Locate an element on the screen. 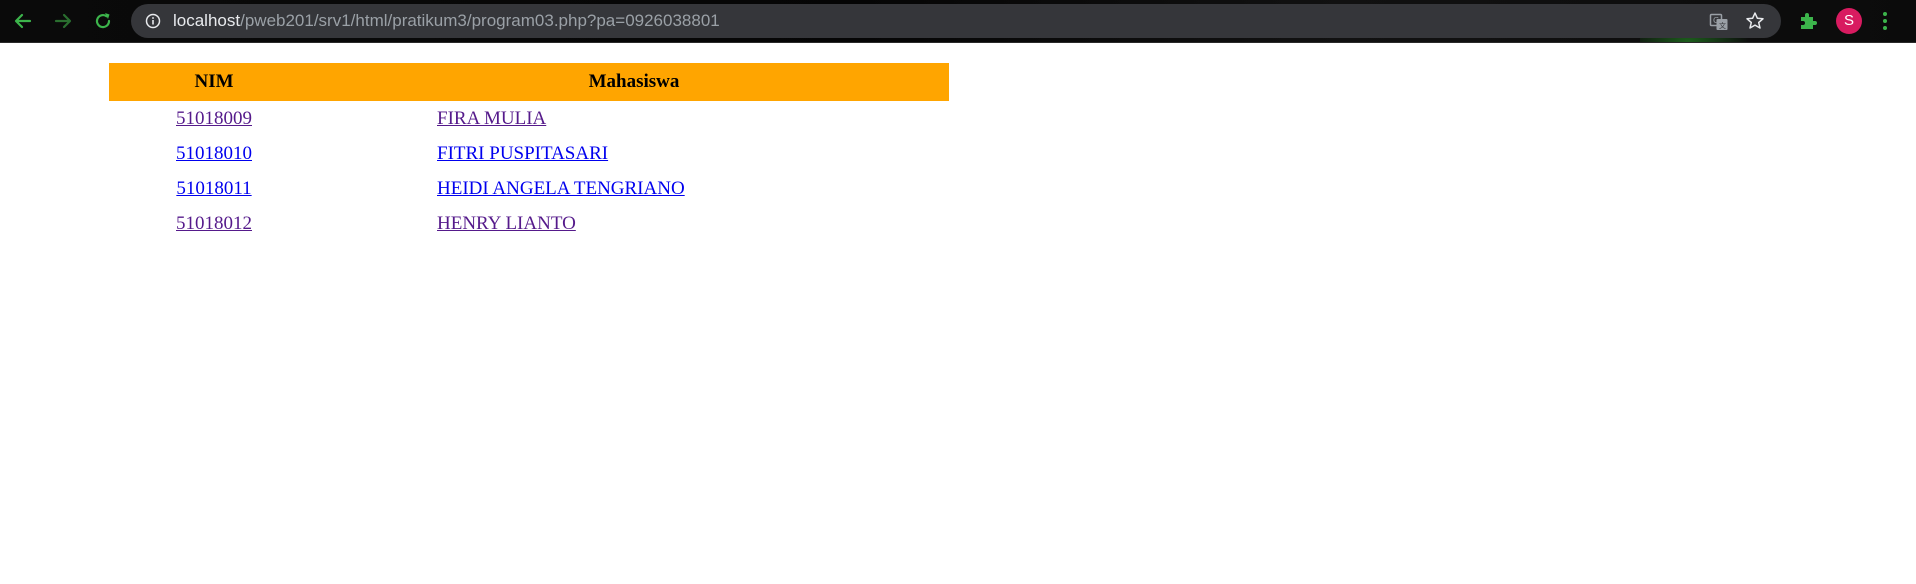 Image resolution: width=1916 pixels, height=584 pixels. reload-button is located at coordinates (103, 21).